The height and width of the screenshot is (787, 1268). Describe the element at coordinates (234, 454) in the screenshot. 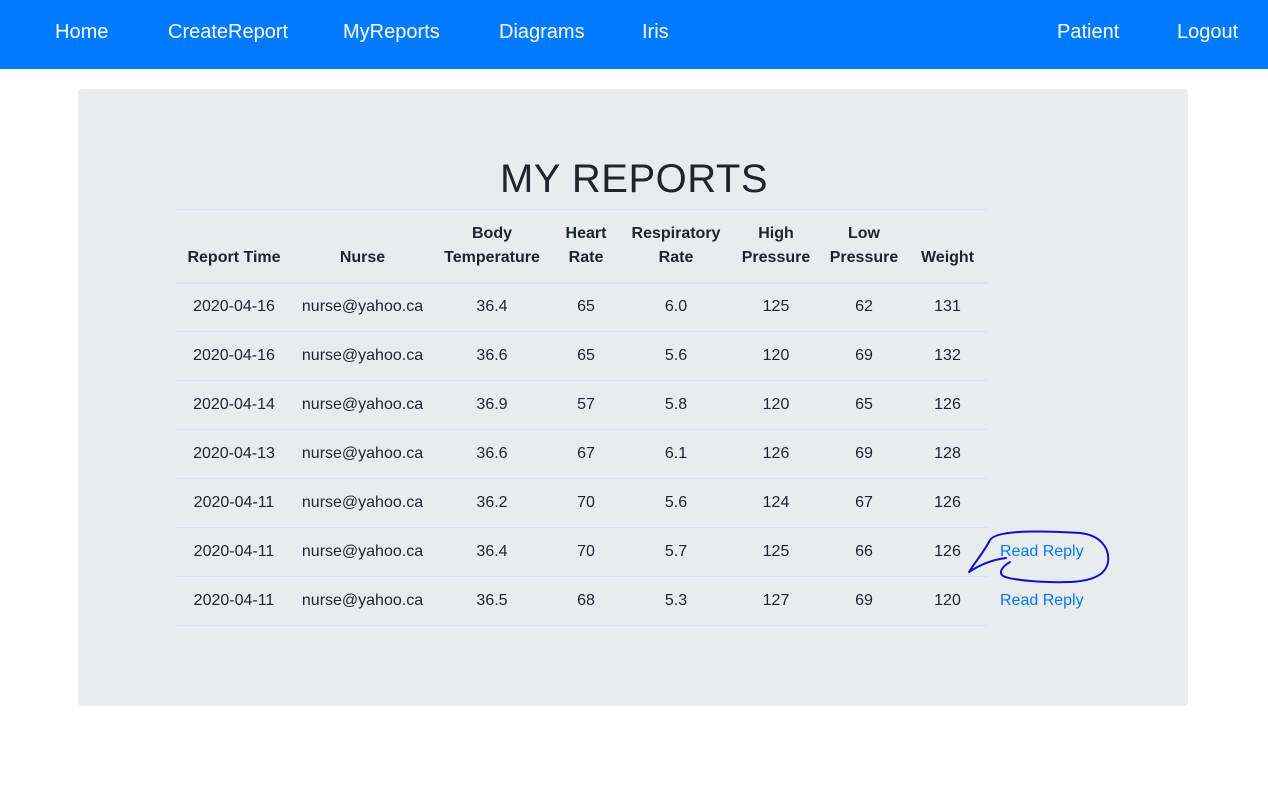

I see `report-time-cell: 2020-04-13` at that location.